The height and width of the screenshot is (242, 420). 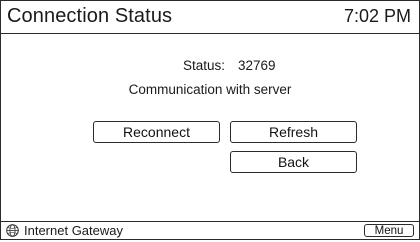 I want to click on status-message: Communication with server, so click(x=210, y=89).